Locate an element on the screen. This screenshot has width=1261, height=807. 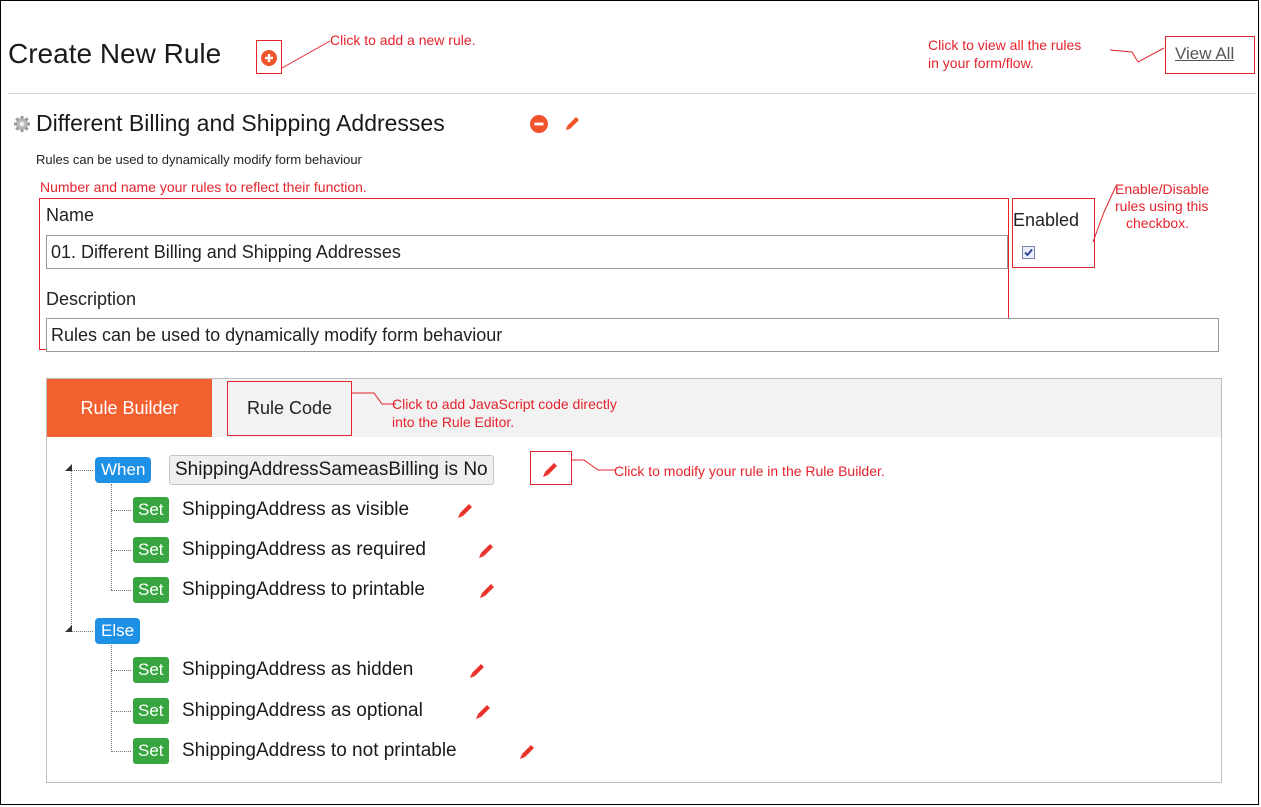
tab-rule-builder: Rule Builder is located at coordinates (129, 408).